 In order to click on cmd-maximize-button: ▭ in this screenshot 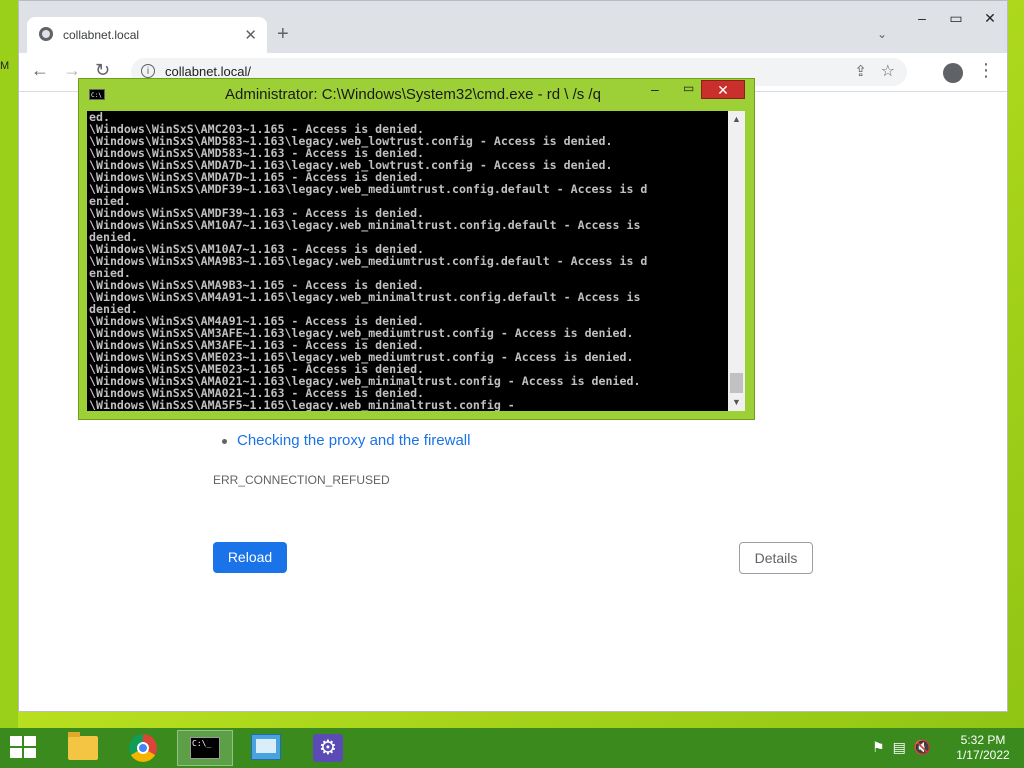, I will do `click(688, 88)`.